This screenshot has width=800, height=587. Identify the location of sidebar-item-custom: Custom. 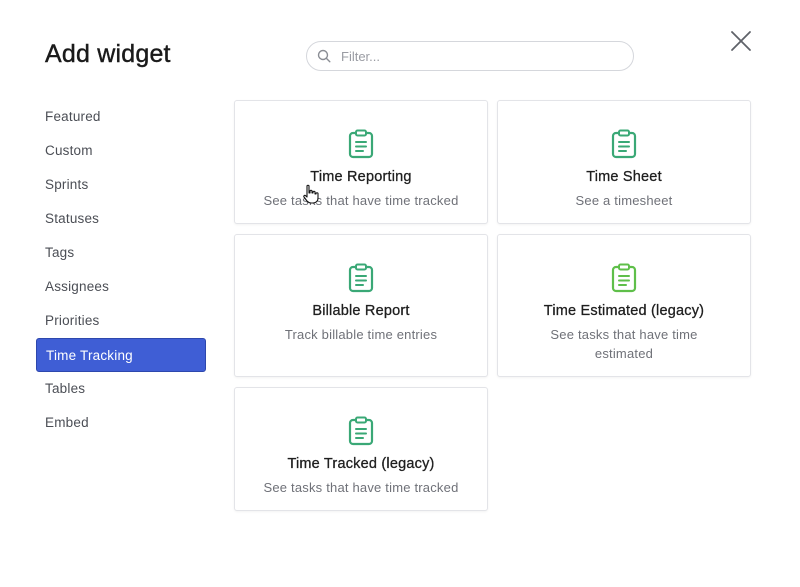
(121, 151).